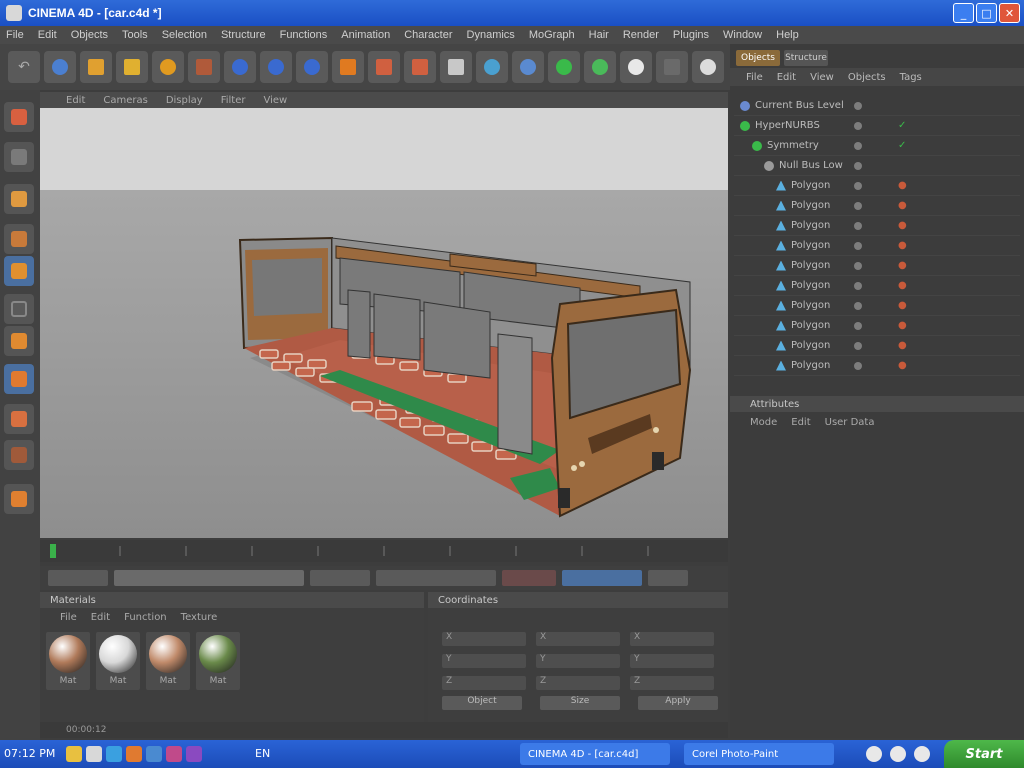 Image resolution: width=1024 pixels, height=768 pixels. I want to click on object-menu-view: View, so click(822, 77).